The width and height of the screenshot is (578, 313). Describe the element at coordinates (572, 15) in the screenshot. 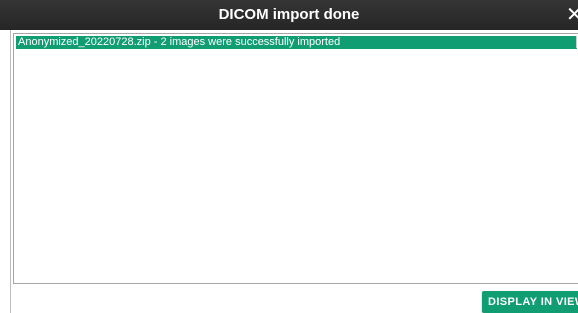

I see `close-icon: ✕` at that location.